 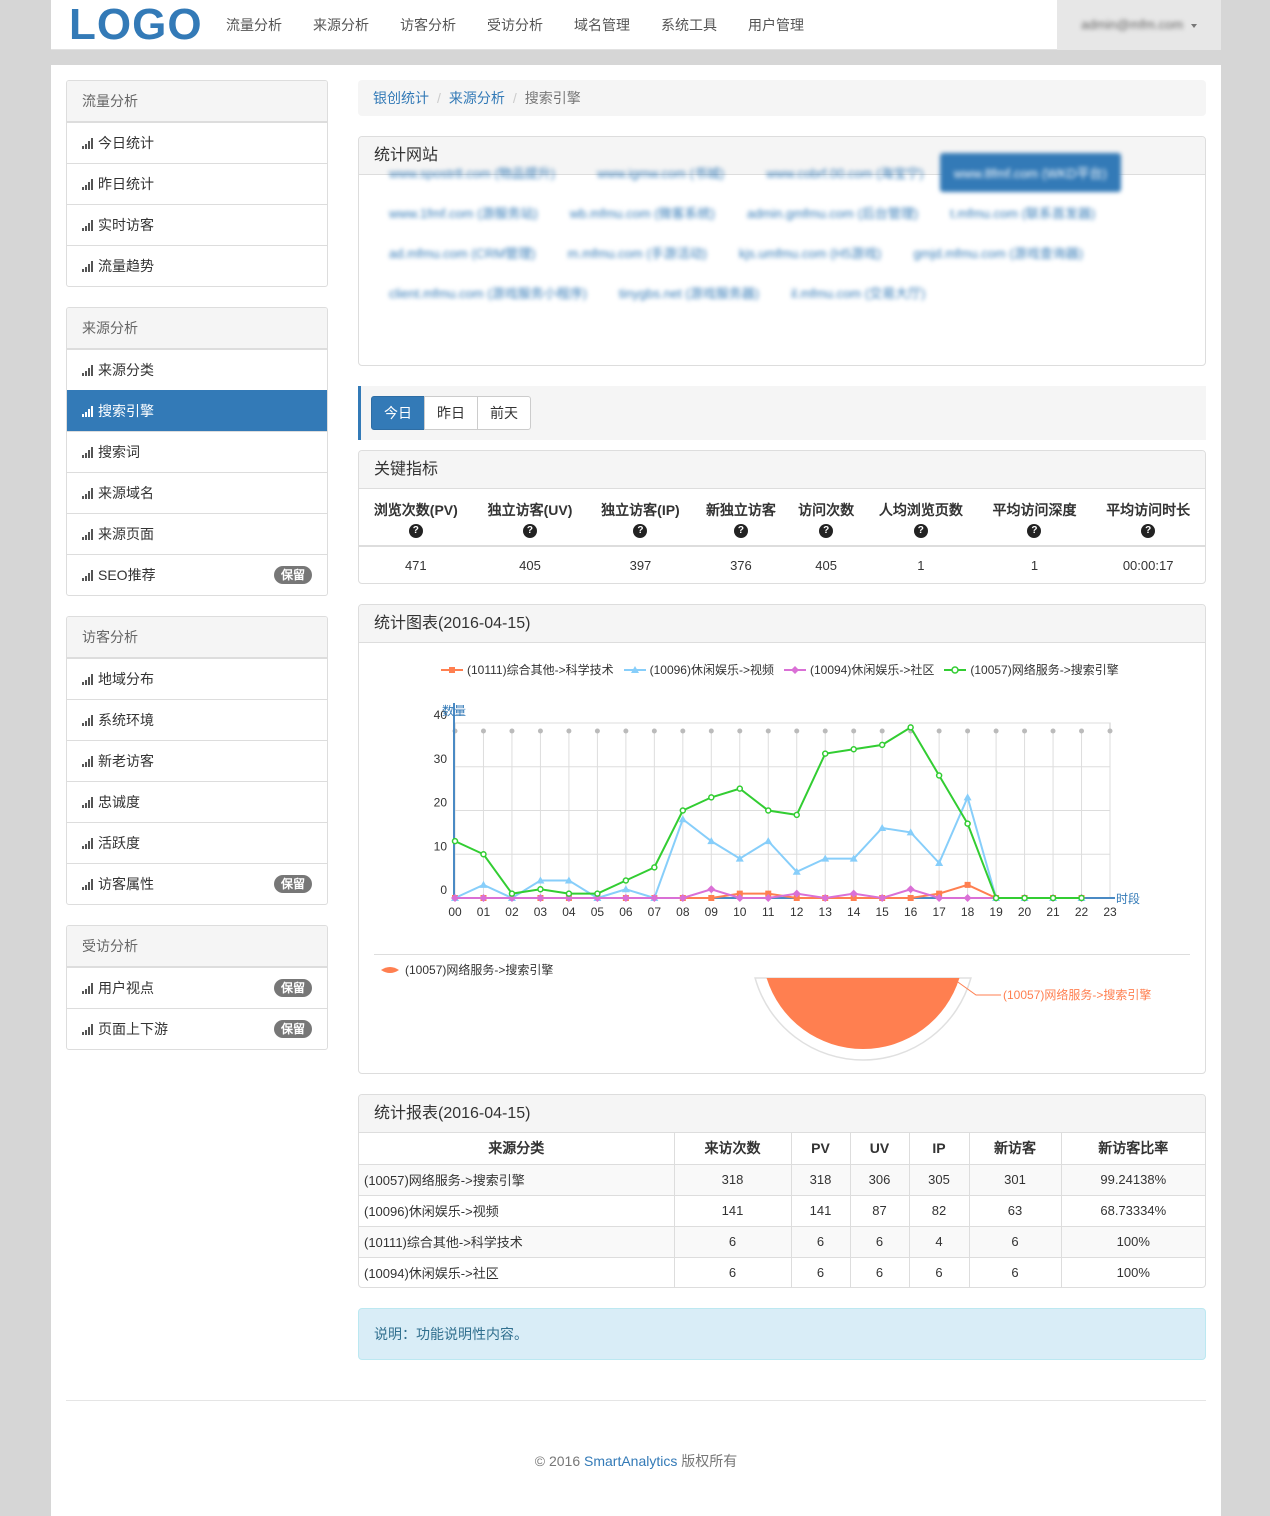 I want to click on footer-brand-link: SmartAnalytics, so click(x=630, y=1461).